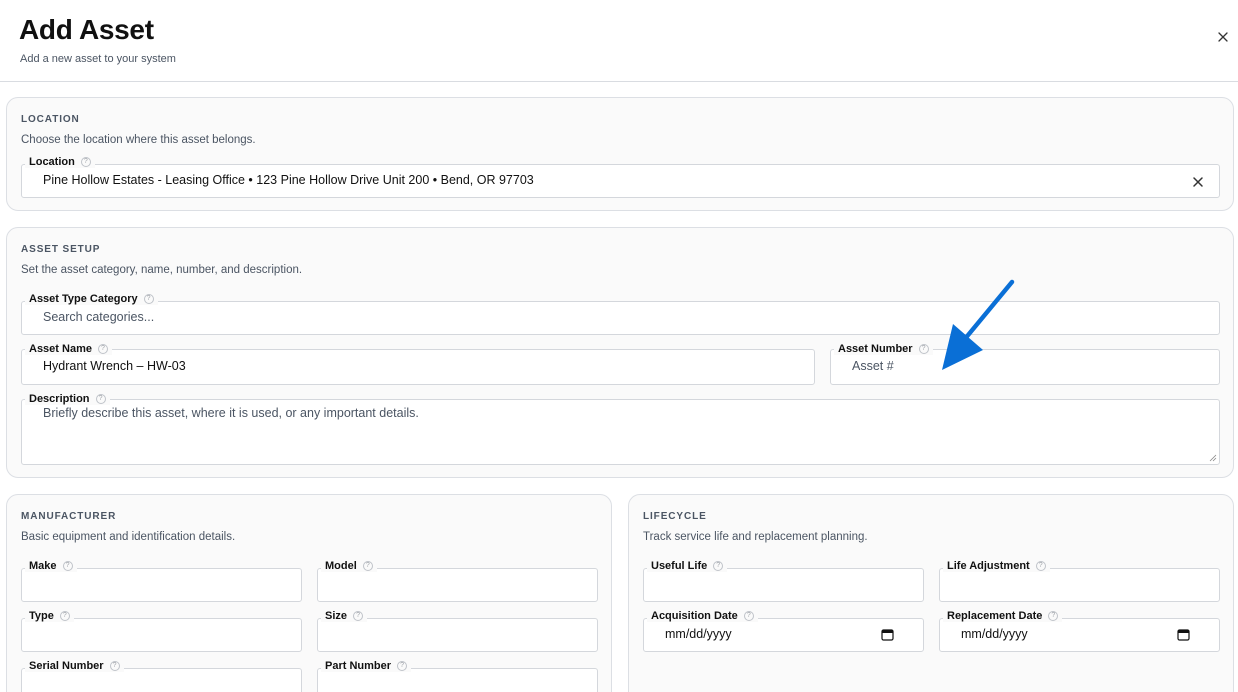  What do you see at coordinates (161, 676) in the screenshot?
I see `serial-number-field: Serial Number?` at bounding box center [161, 676].